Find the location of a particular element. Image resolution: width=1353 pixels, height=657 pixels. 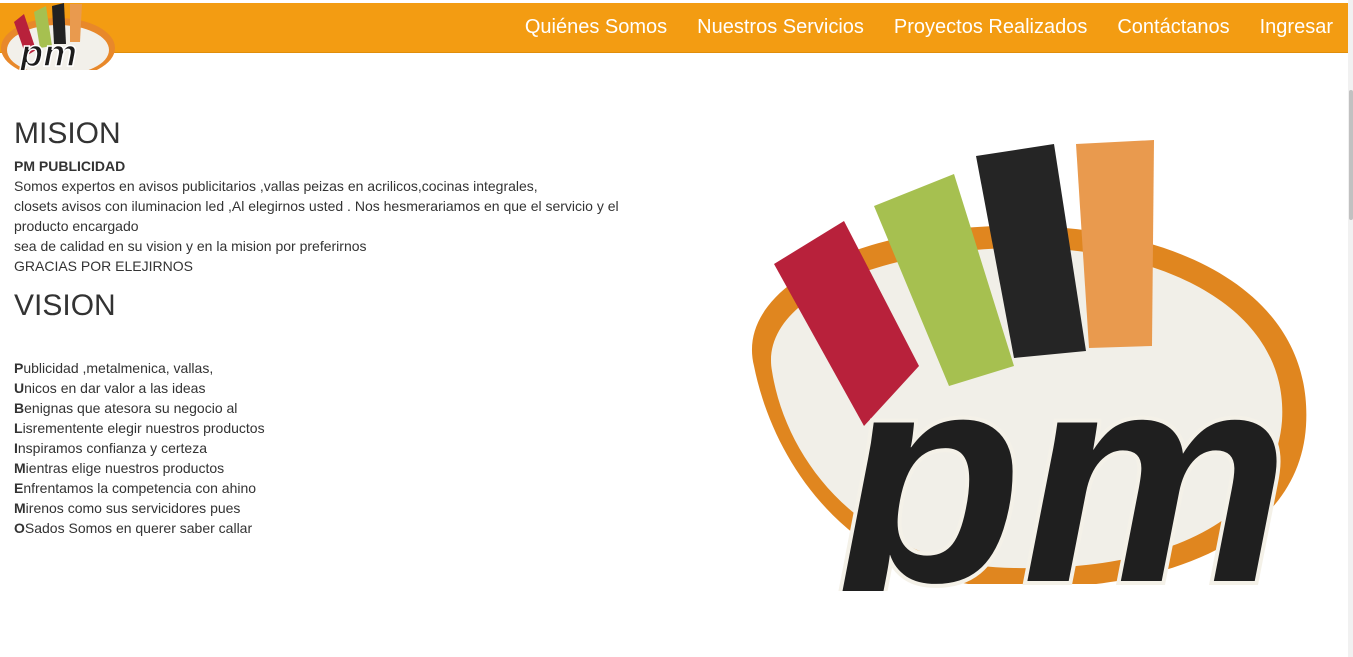

company-name: PM PUBLICIDAD is located at coordinates (70, 166).